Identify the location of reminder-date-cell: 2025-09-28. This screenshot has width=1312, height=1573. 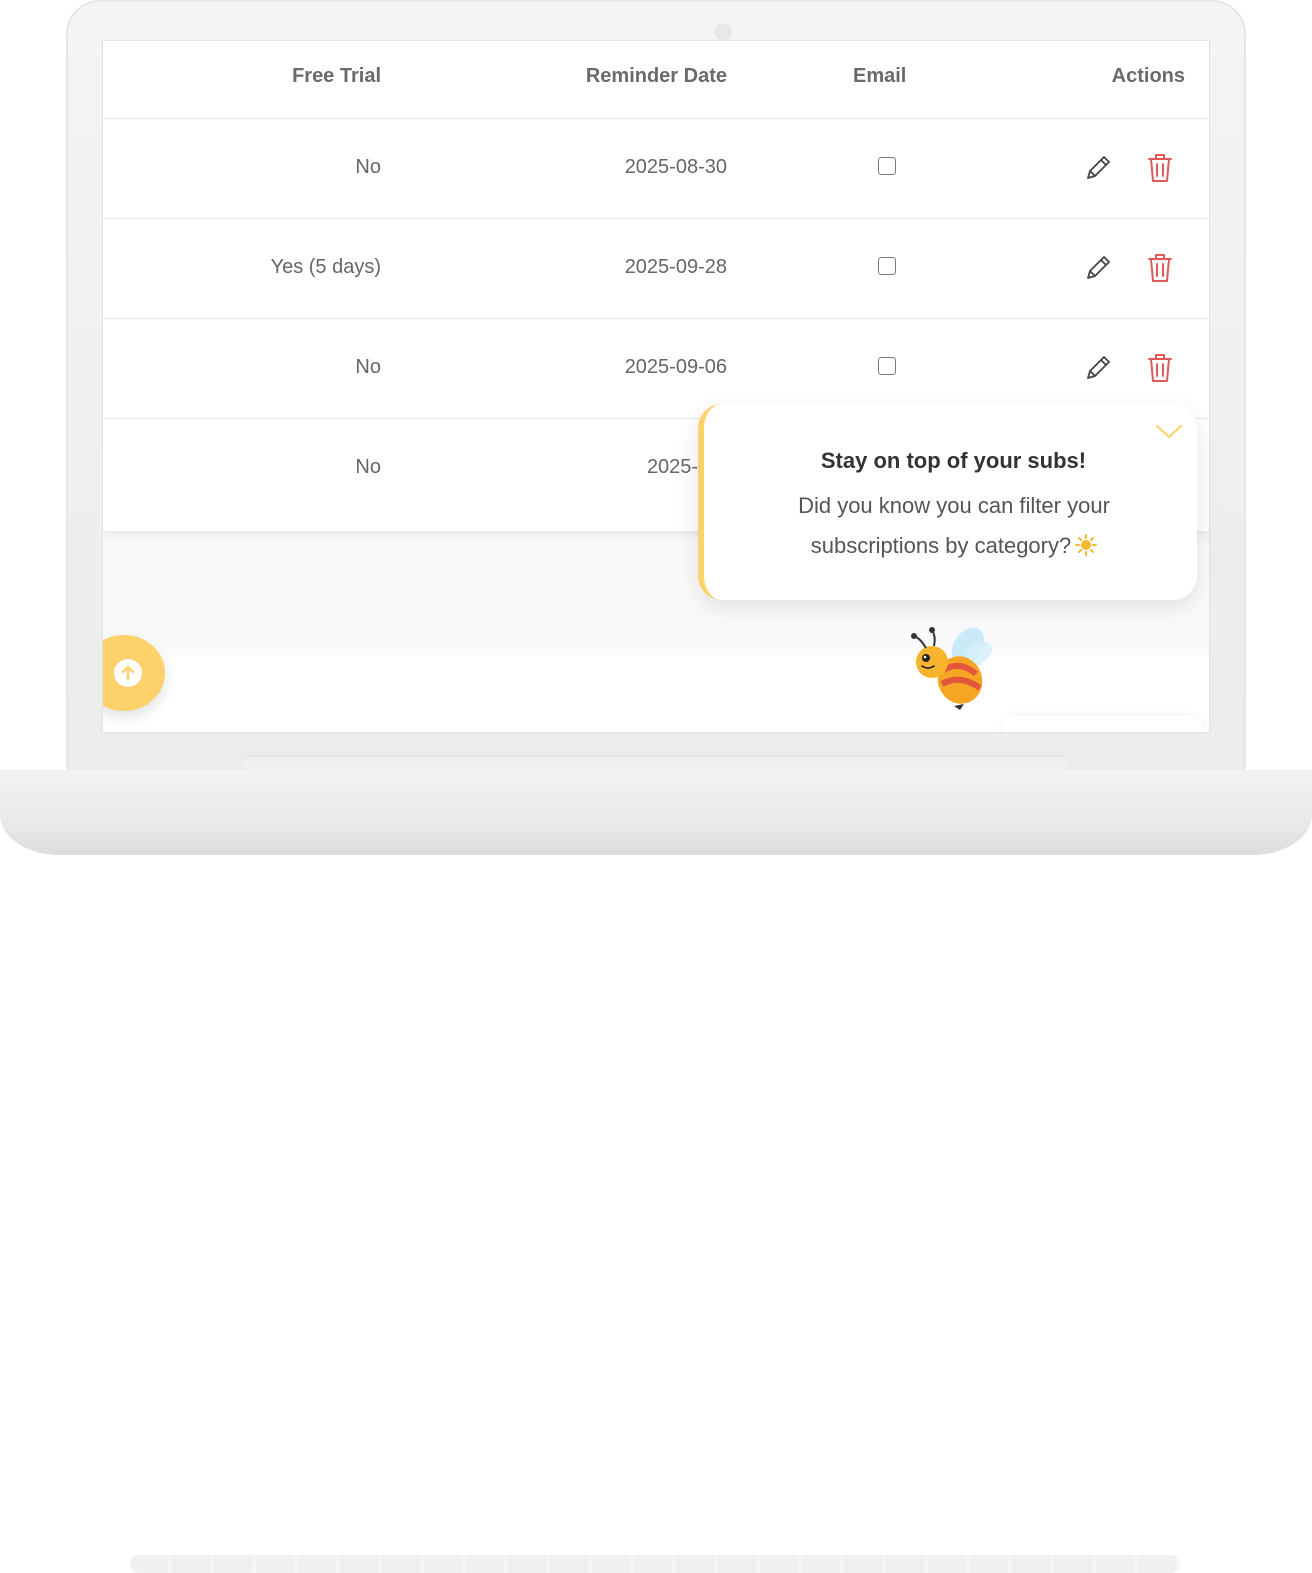
(675, 267).